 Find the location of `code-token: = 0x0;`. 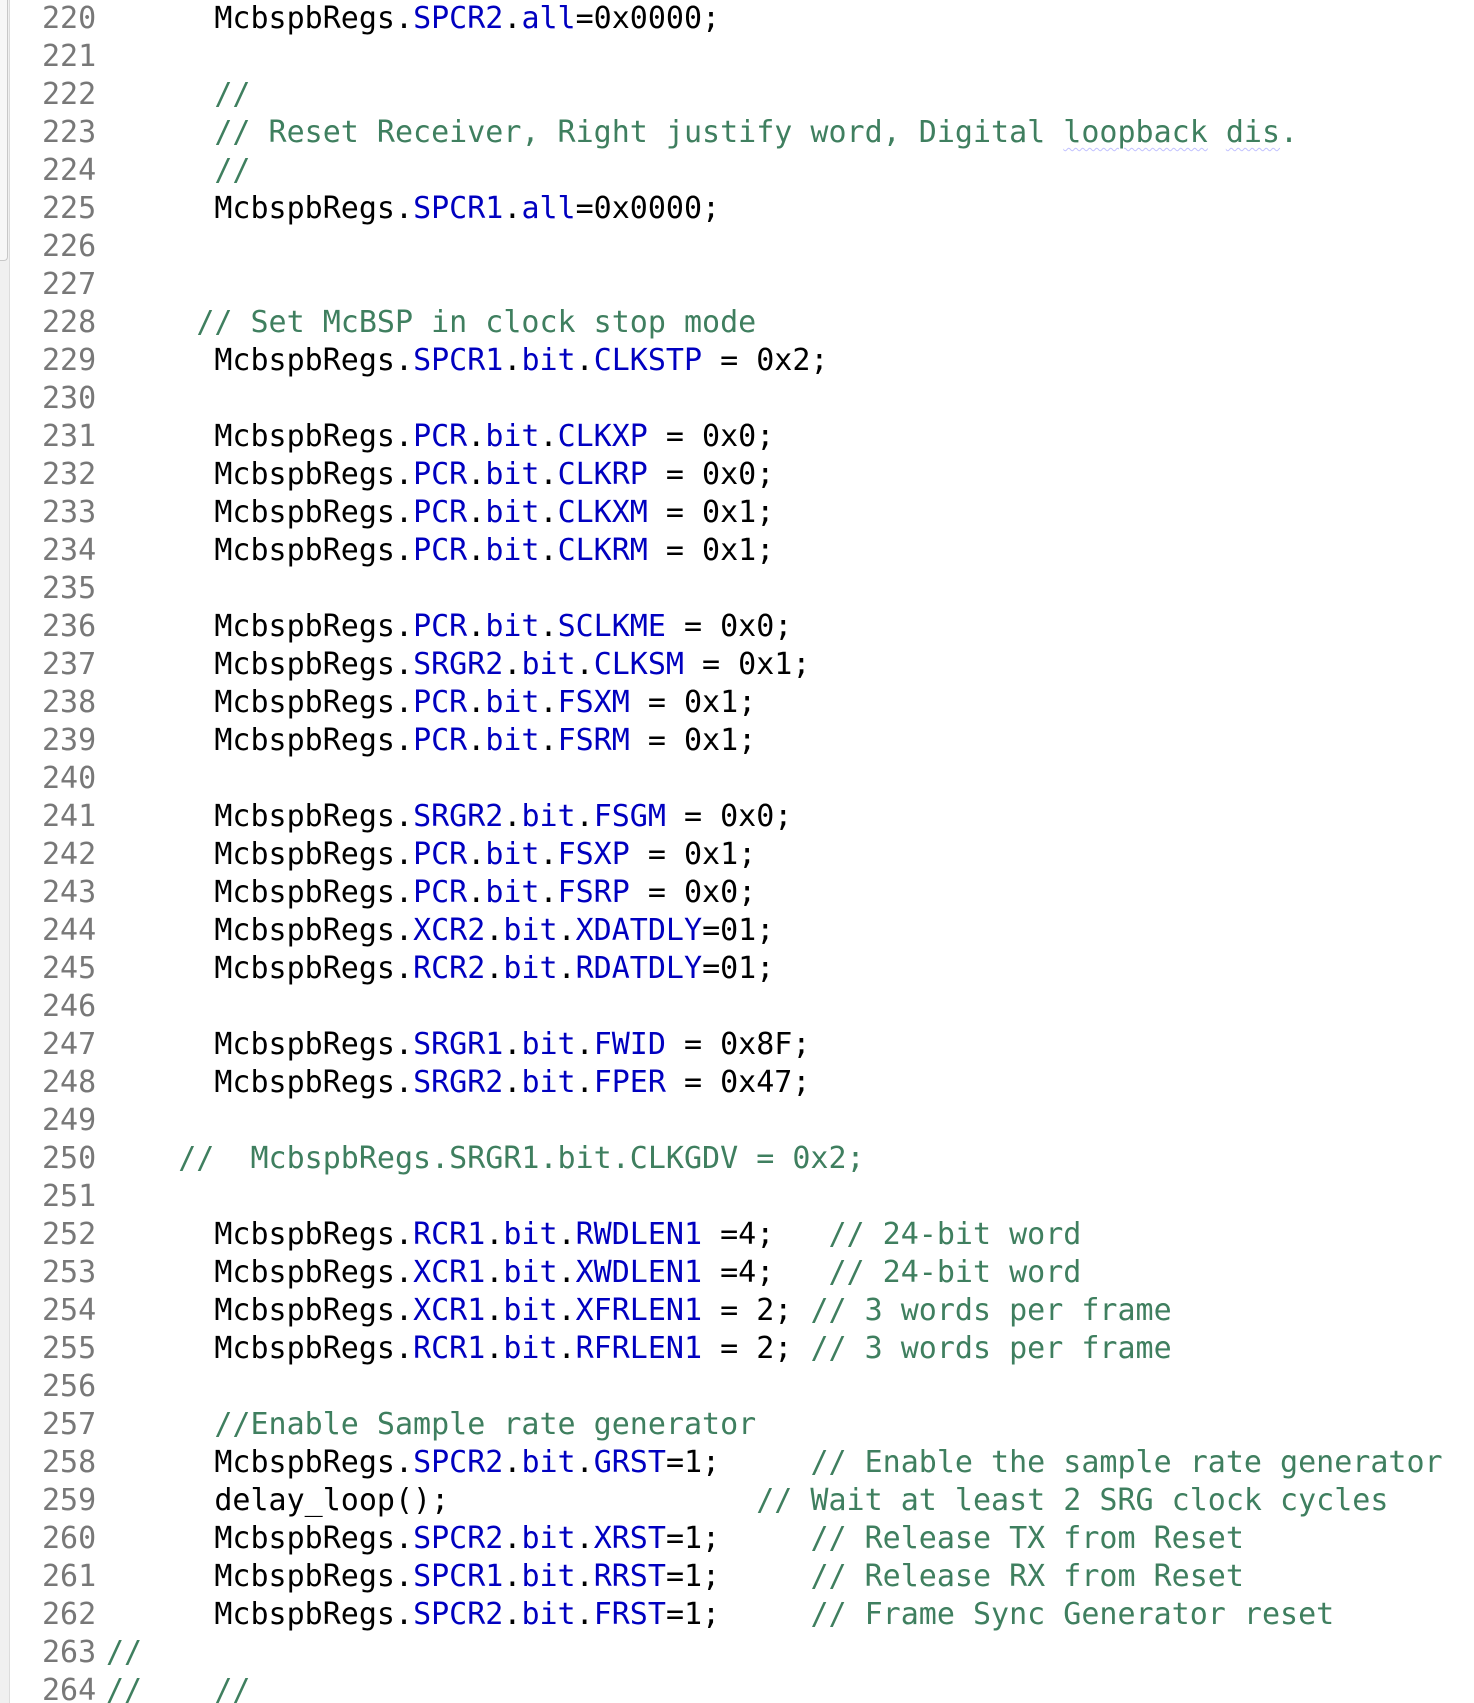

code-token: = 0x0; is located at coordinates (729, 626).